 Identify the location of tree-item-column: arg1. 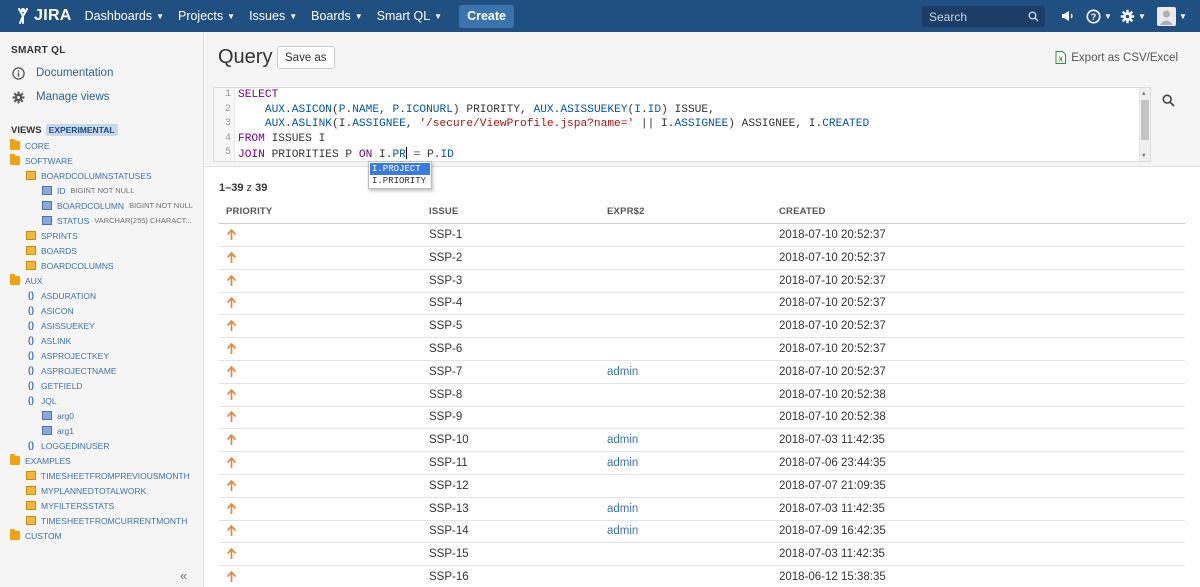
(58, 430).